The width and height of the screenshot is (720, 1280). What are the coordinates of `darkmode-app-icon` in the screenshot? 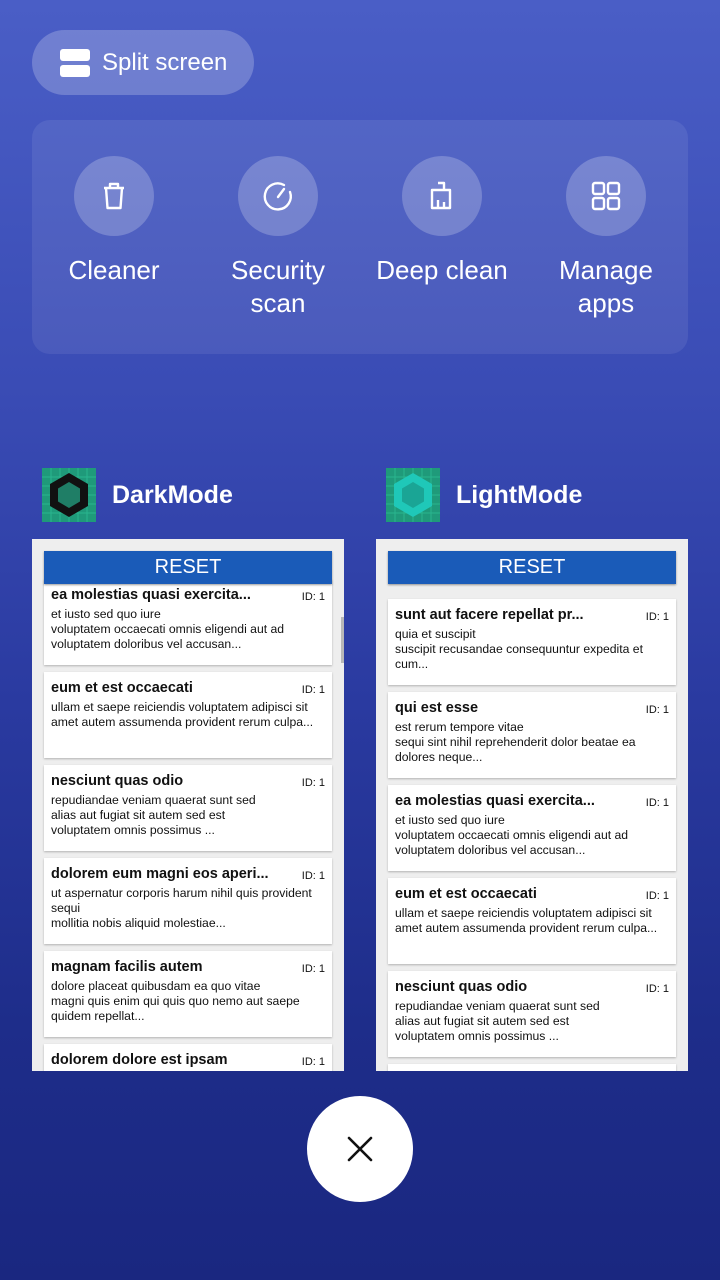 It's located at (69, 495).